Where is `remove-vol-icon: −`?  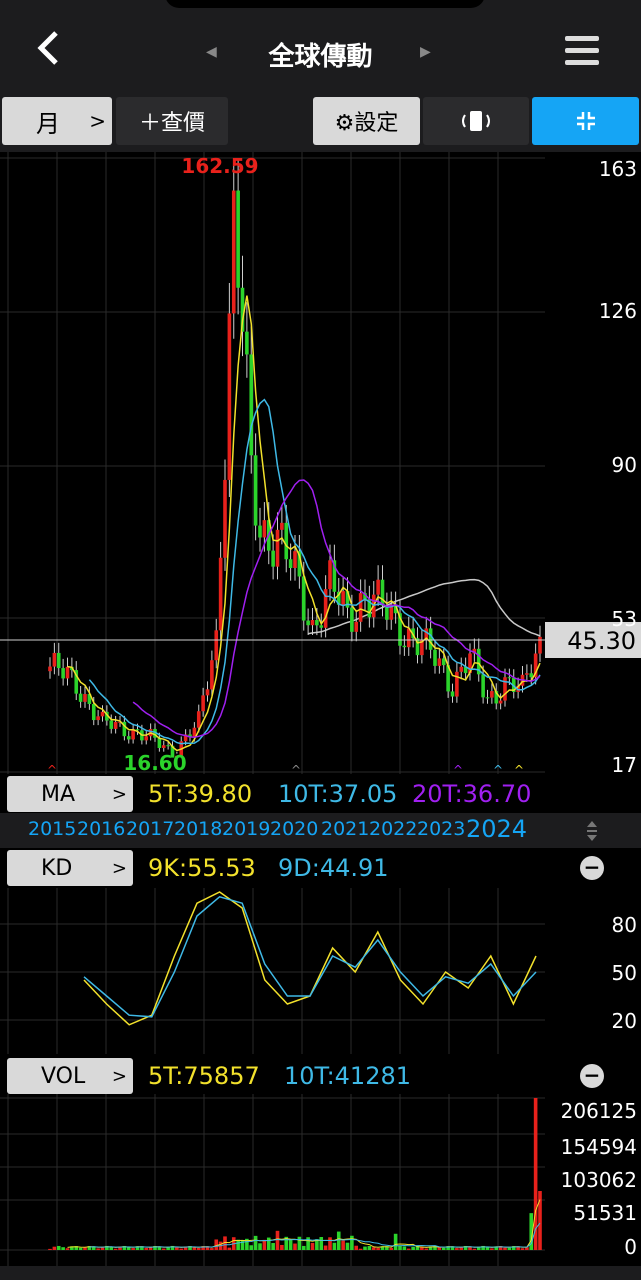
remove-vol-icon: − is located at coordinates (592, 1076).